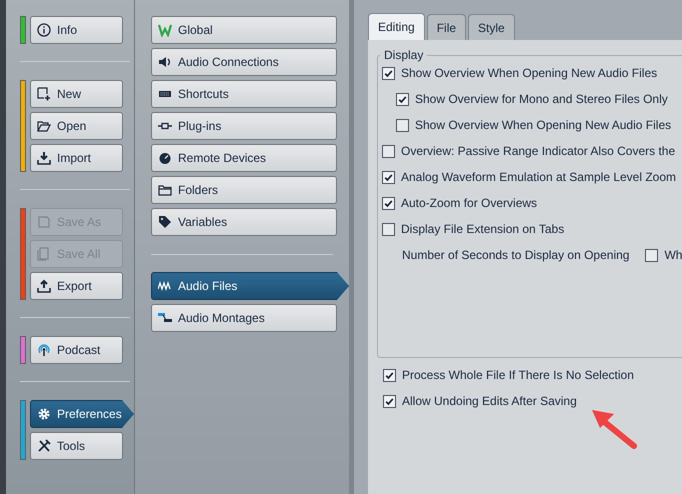  I want to click on gear-icon, so click(44, 414).